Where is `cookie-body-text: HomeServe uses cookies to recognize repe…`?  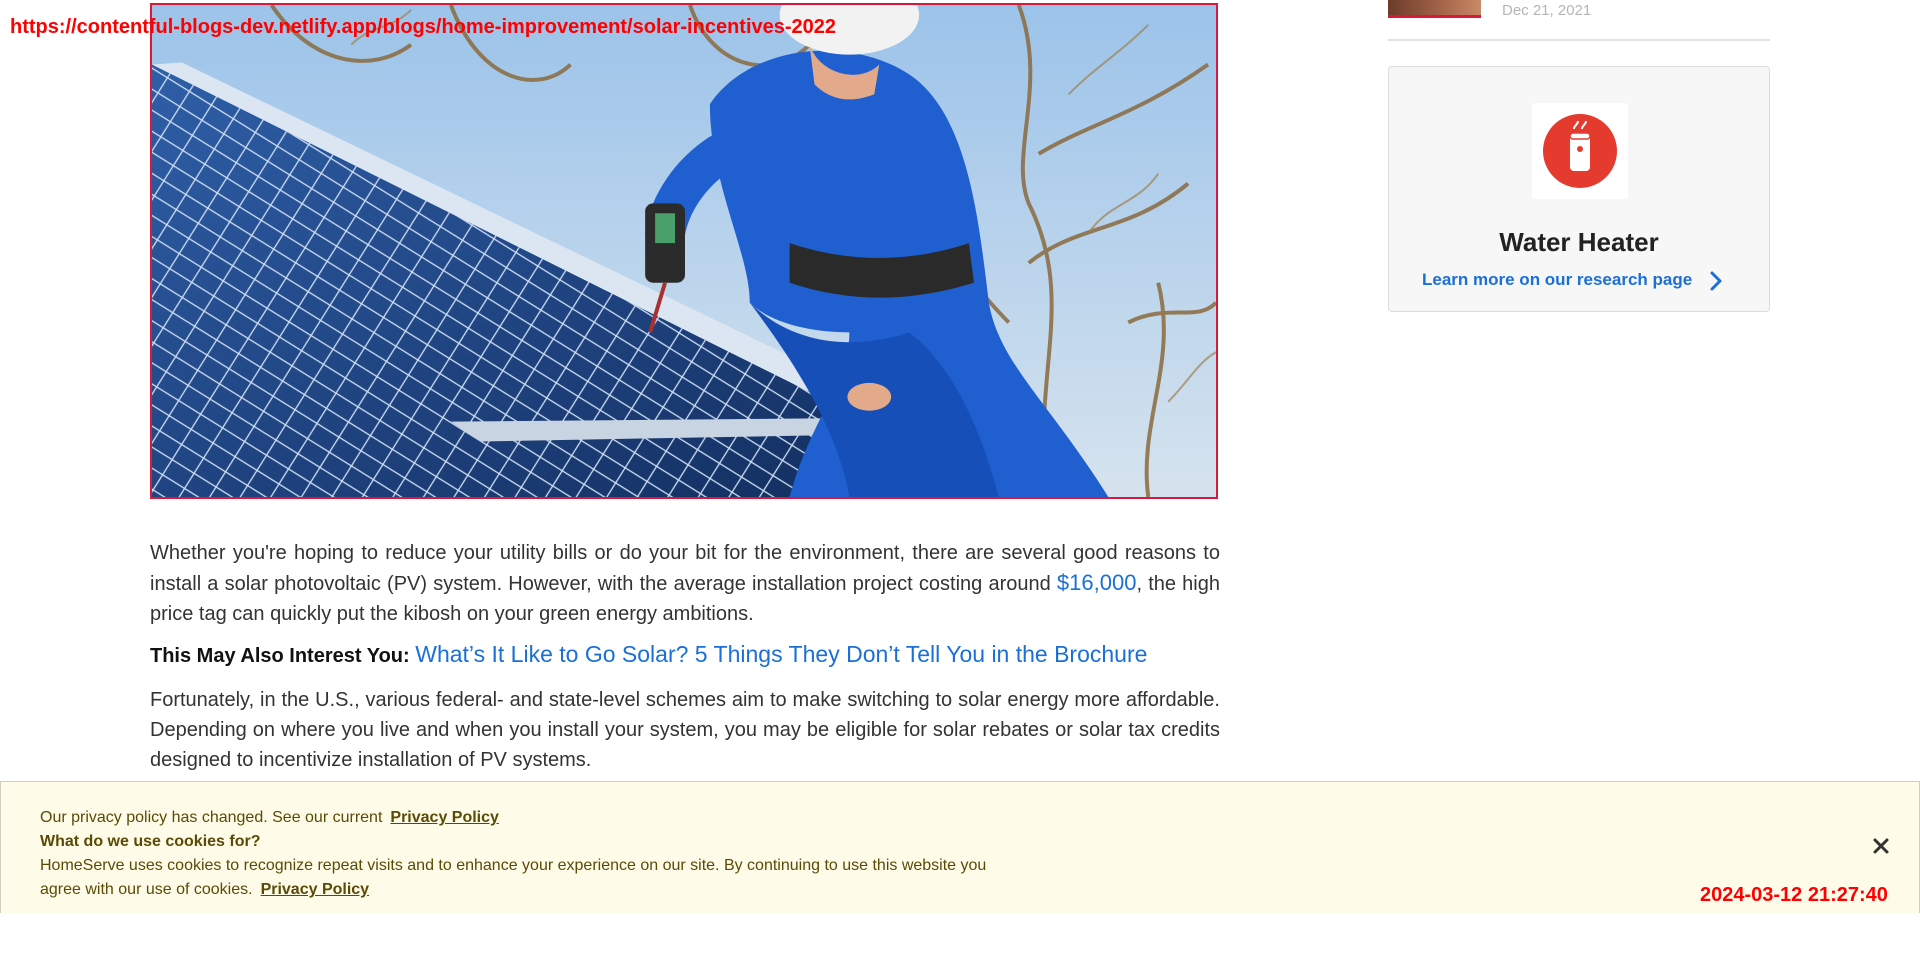
cookie-body-text: HomeServe uses cookies to recognize repe… is located at coordinates (513, 877).